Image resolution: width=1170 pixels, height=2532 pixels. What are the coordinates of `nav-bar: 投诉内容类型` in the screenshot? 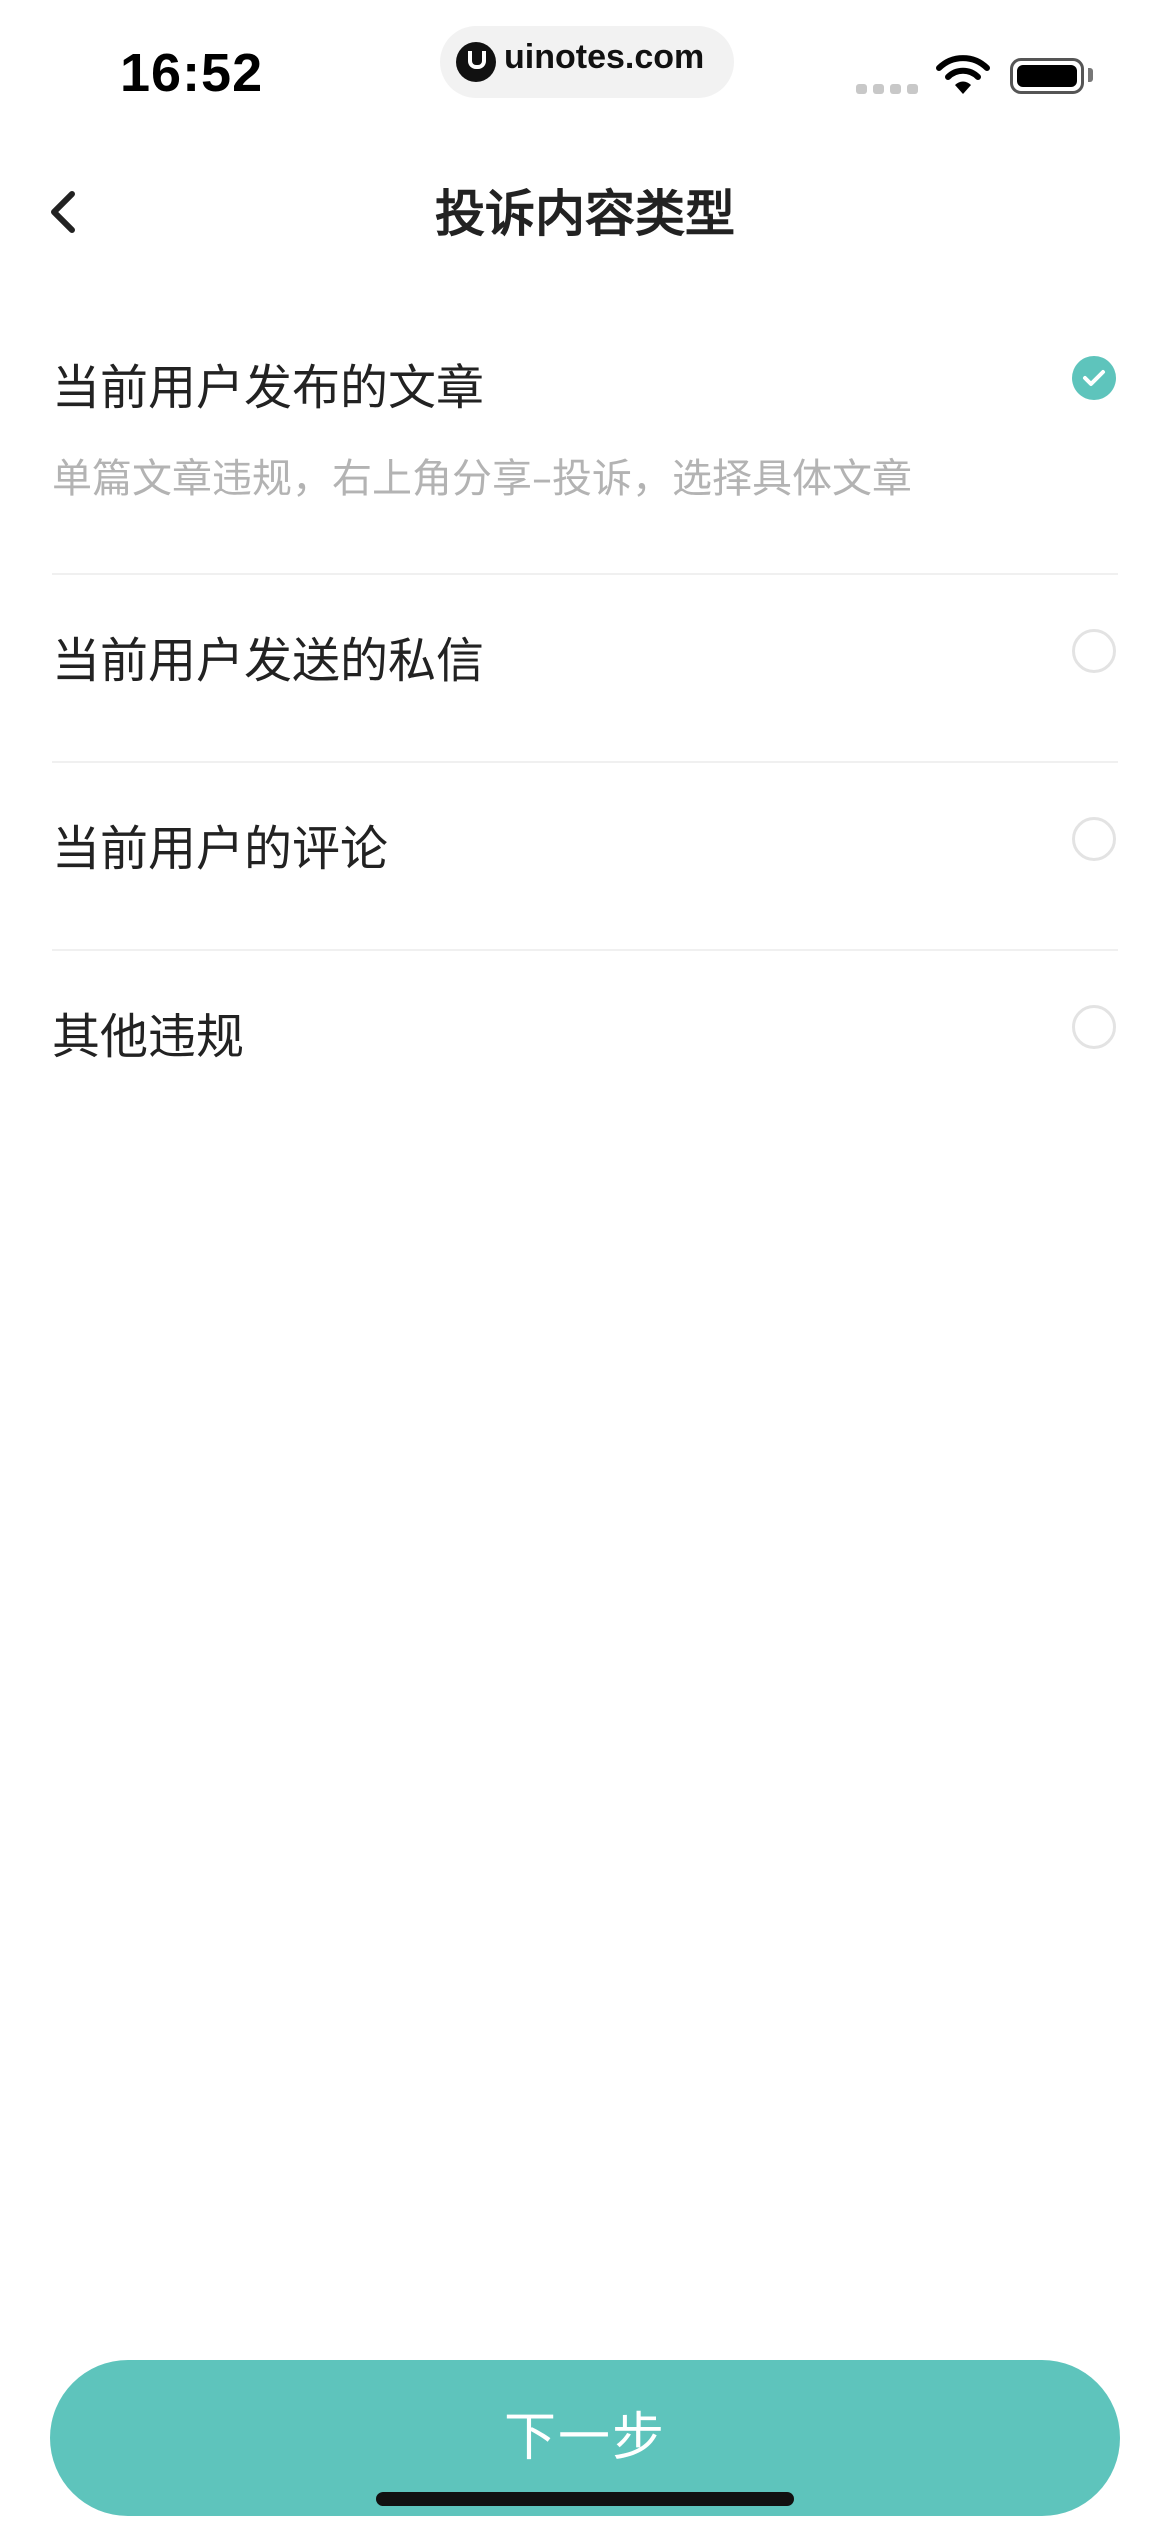 It's located at (585, 210).